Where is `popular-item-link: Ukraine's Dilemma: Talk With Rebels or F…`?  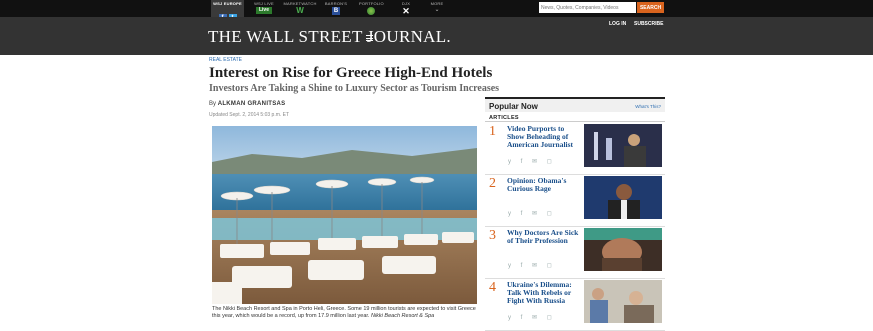
popular-item-link: Ukraine's Dilemma: Talk With Rebels or F… is located at coordinates (544, 293).